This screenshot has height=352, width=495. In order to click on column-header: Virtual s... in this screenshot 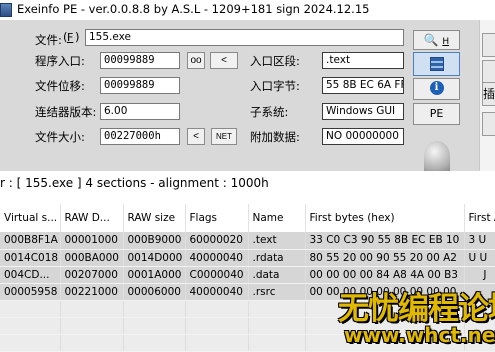, I will do `click(30, 218)`.